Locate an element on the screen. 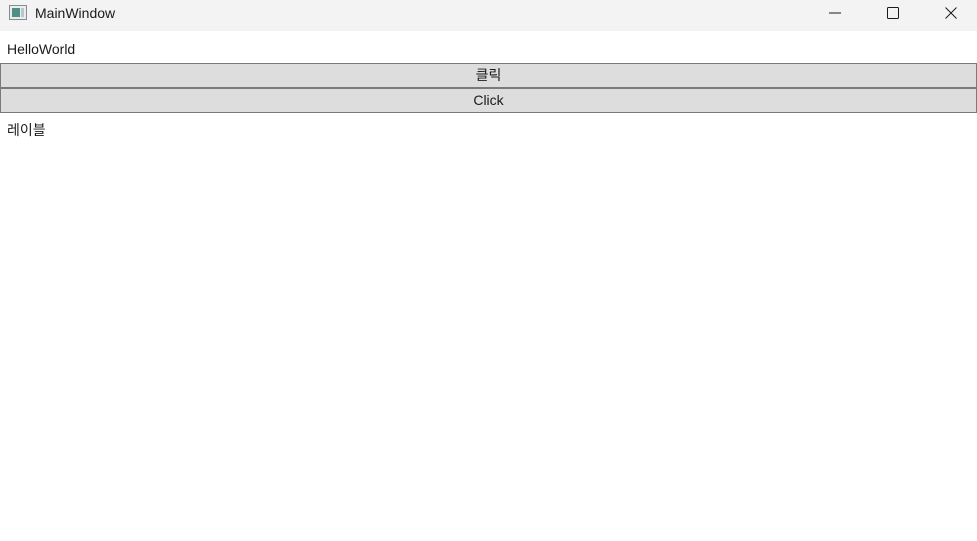 The height and width of the screenshot is (541, 977). close-icon is located at coordinates (951, 12).